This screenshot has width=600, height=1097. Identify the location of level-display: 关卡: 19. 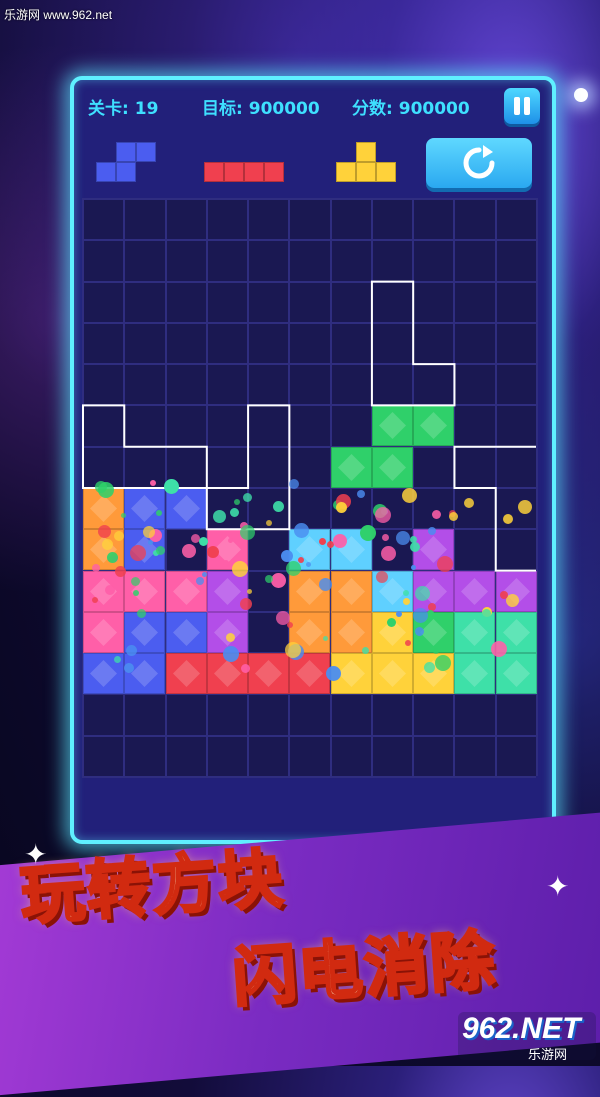
(123, 106).